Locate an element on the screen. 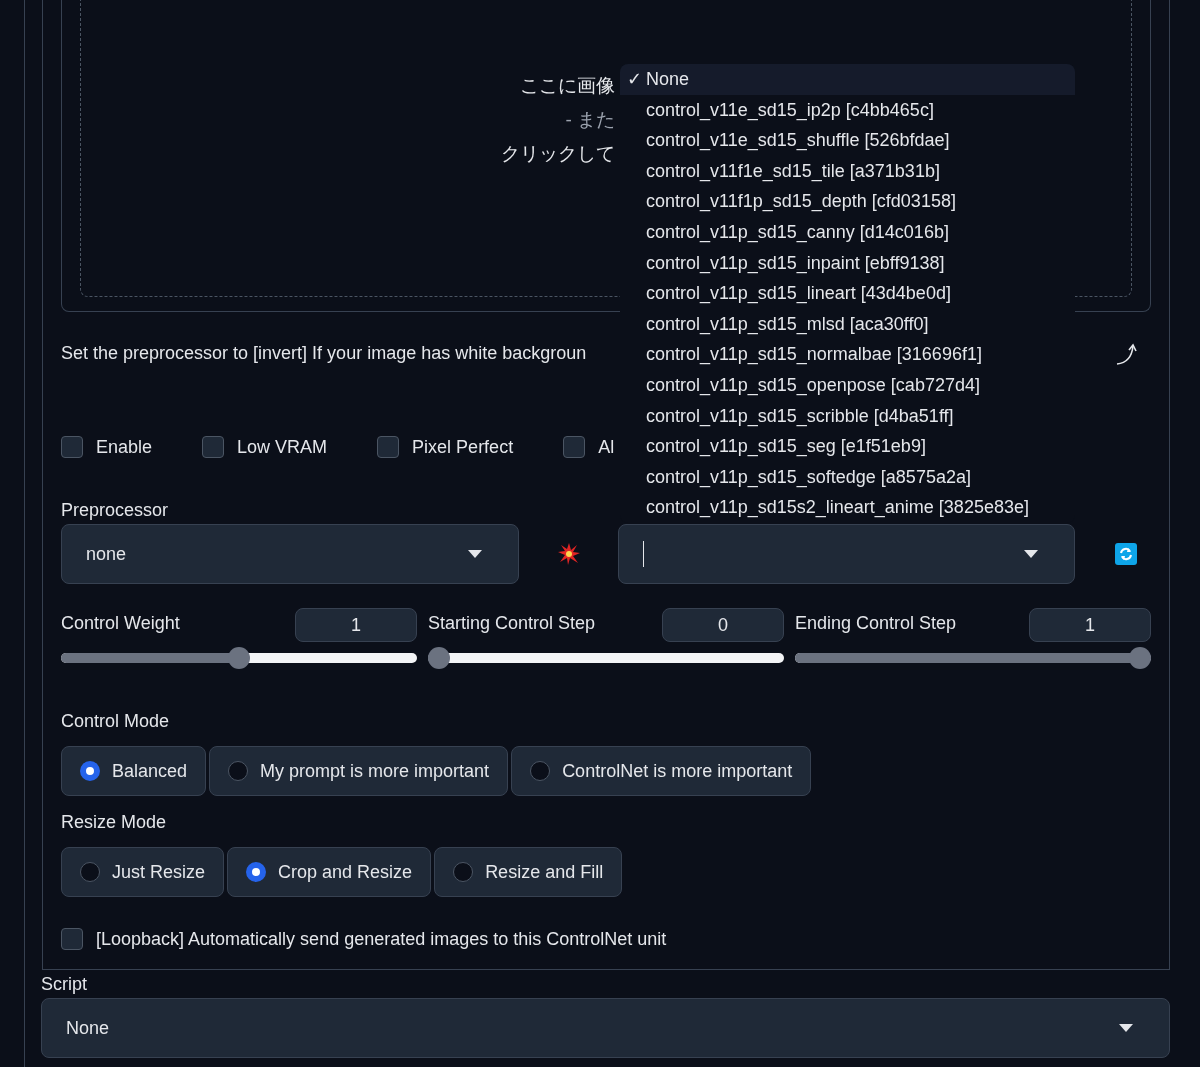 This screenshot has width=1200, height=1067. dropdown-option: control_v11p_sd15_canny [d14c016b] is located at coordinates (847, 232).